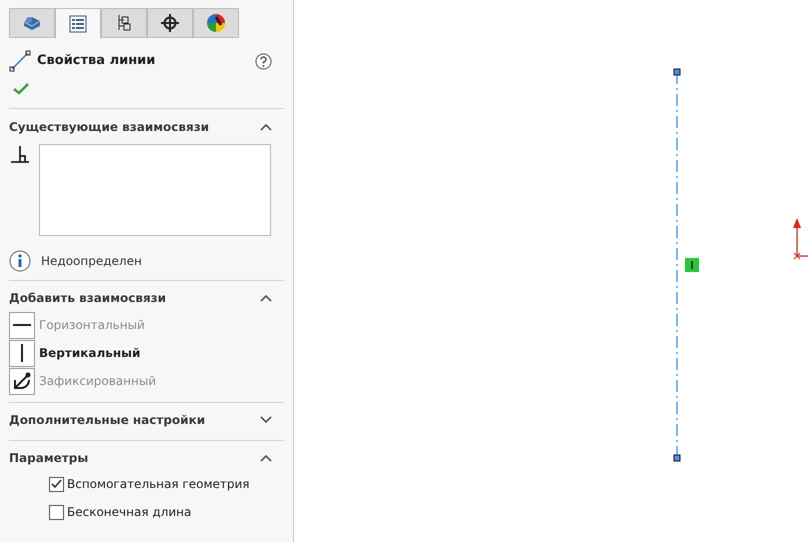 Image resolution: width=808 pixels, height=542 pixels. I want to click on horizontal-line-icon, so click(22, 325).